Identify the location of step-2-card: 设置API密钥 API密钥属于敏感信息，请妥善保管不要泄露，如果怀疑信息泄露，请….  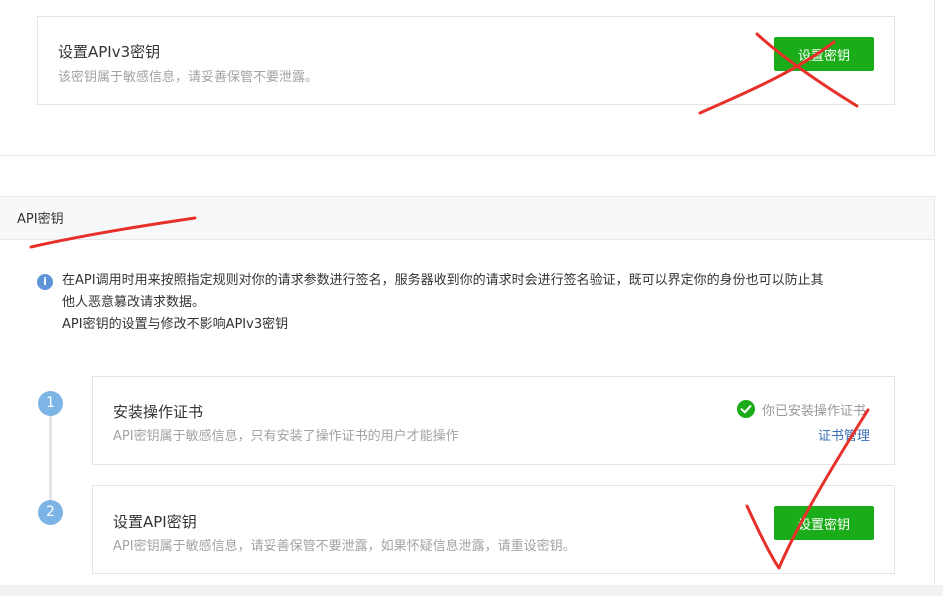
(493, 529).